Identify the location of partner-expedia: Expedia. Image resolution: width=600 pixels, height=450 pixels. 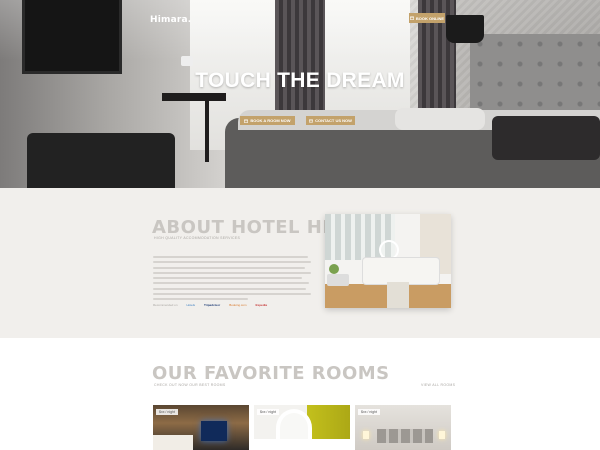
(262, 305).